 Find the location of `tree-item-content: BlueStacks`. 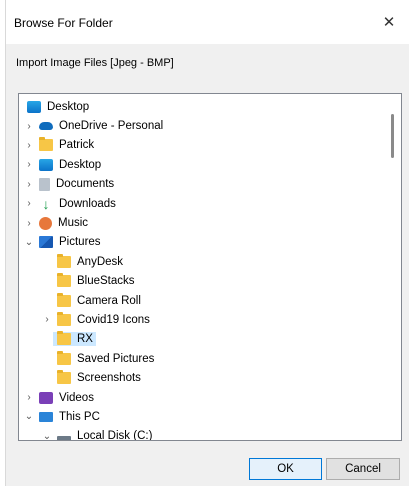

tree-item-content: BlueStacks is located at coordinates (95, 280).